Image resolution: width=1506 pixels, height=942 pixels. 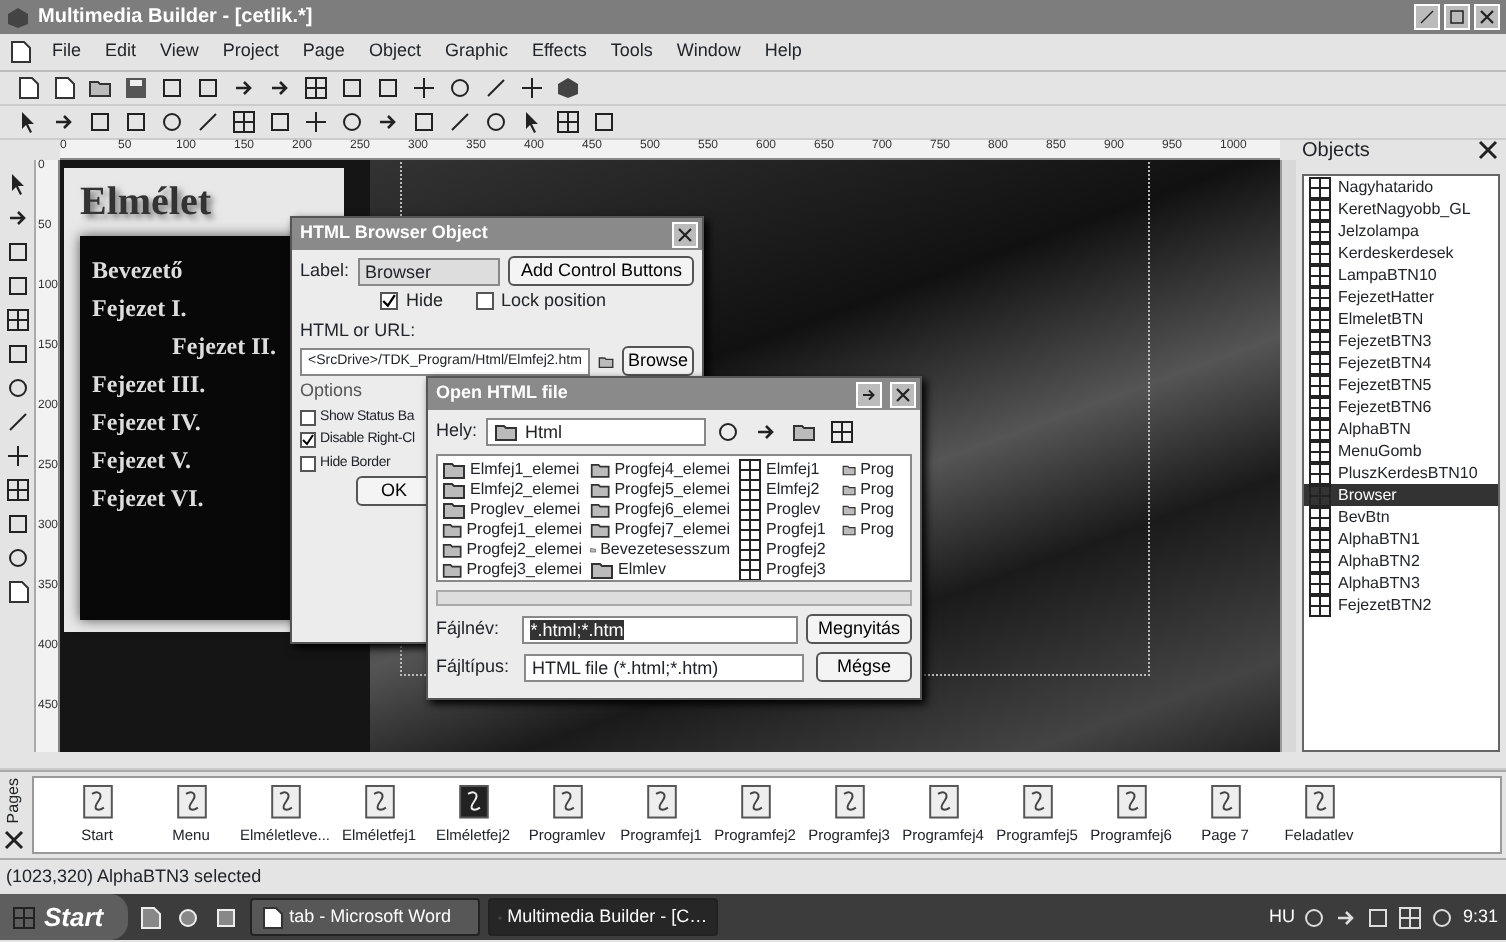 I want to click on listing-entry: Progfej2_elemei, so click(x=512, y=550).